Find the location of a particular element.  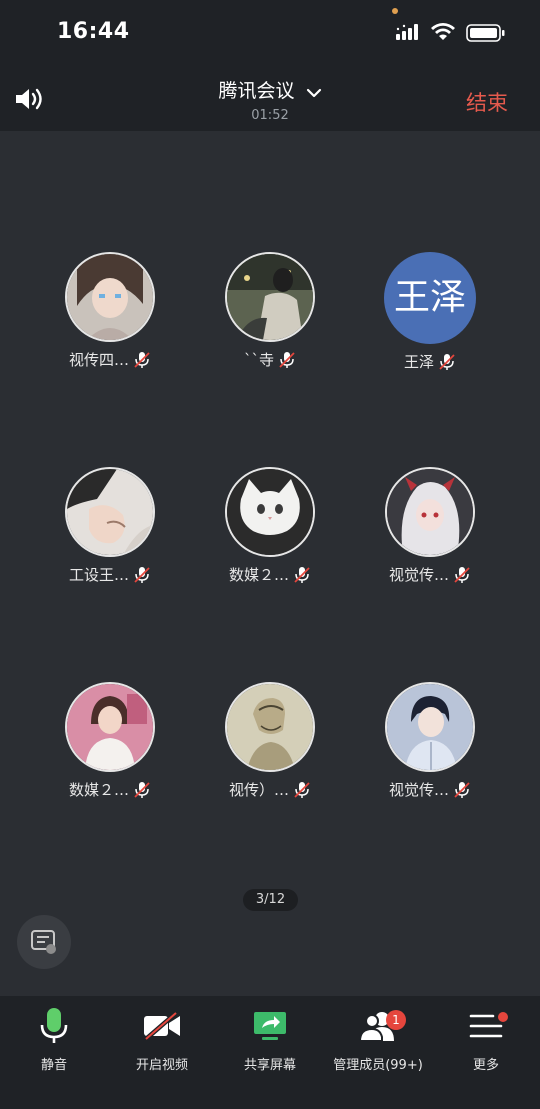

share-label: 共享屏幕 is located at coordinates (269, 1065).